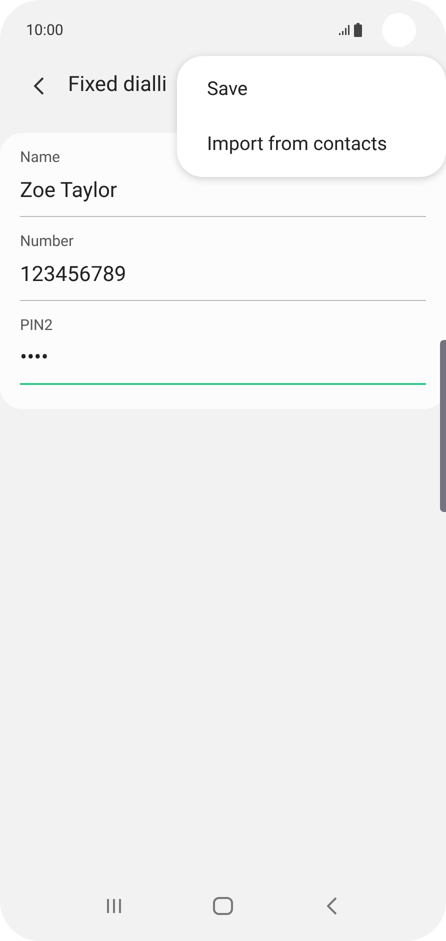 The width and height of the screenshot is (446, 941). Describe the element at coordinates (223, 360) in the screenshot. I see `input-field: ••••` at that location.